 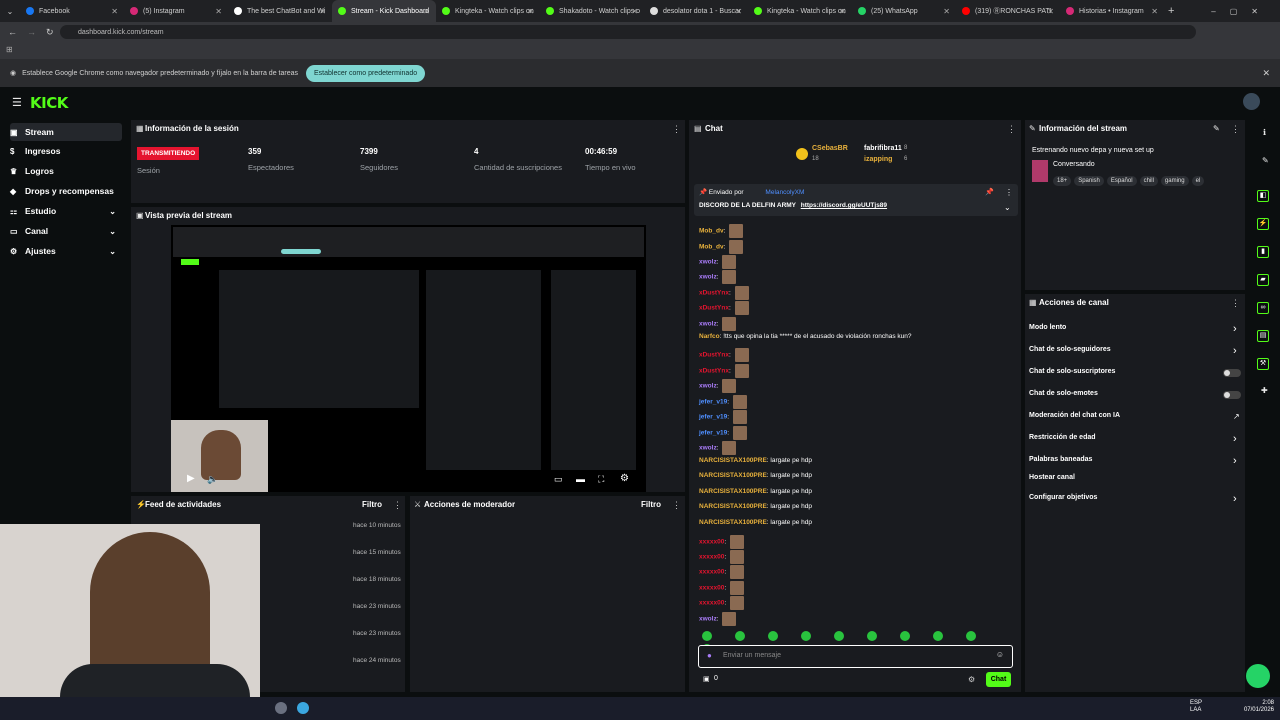 What do you see at coordinates (1072, 371) in the screenshot?
I see `channel-action-item: Chat de solo-suscriptores` at bounding box center [1072, 371].